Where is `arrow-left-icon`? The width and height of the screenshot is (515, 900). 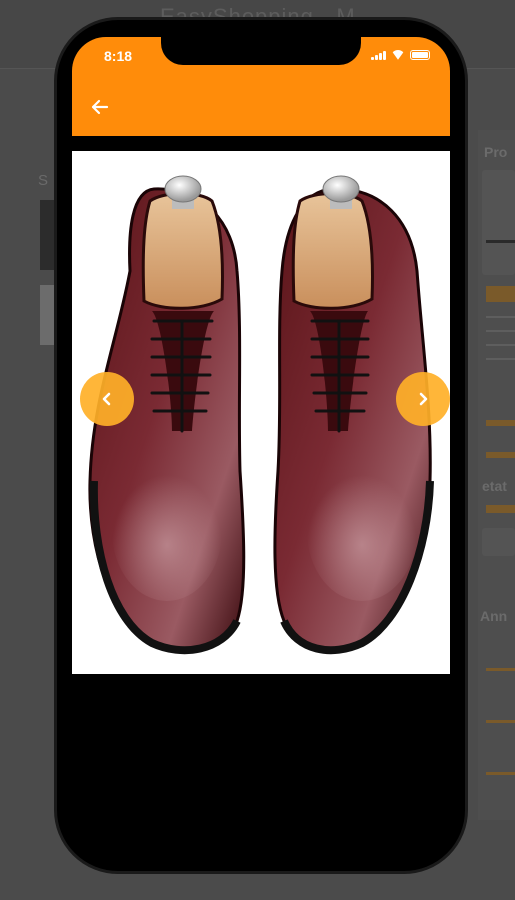
arrow-left-icon is located at coordinates (100, 107).